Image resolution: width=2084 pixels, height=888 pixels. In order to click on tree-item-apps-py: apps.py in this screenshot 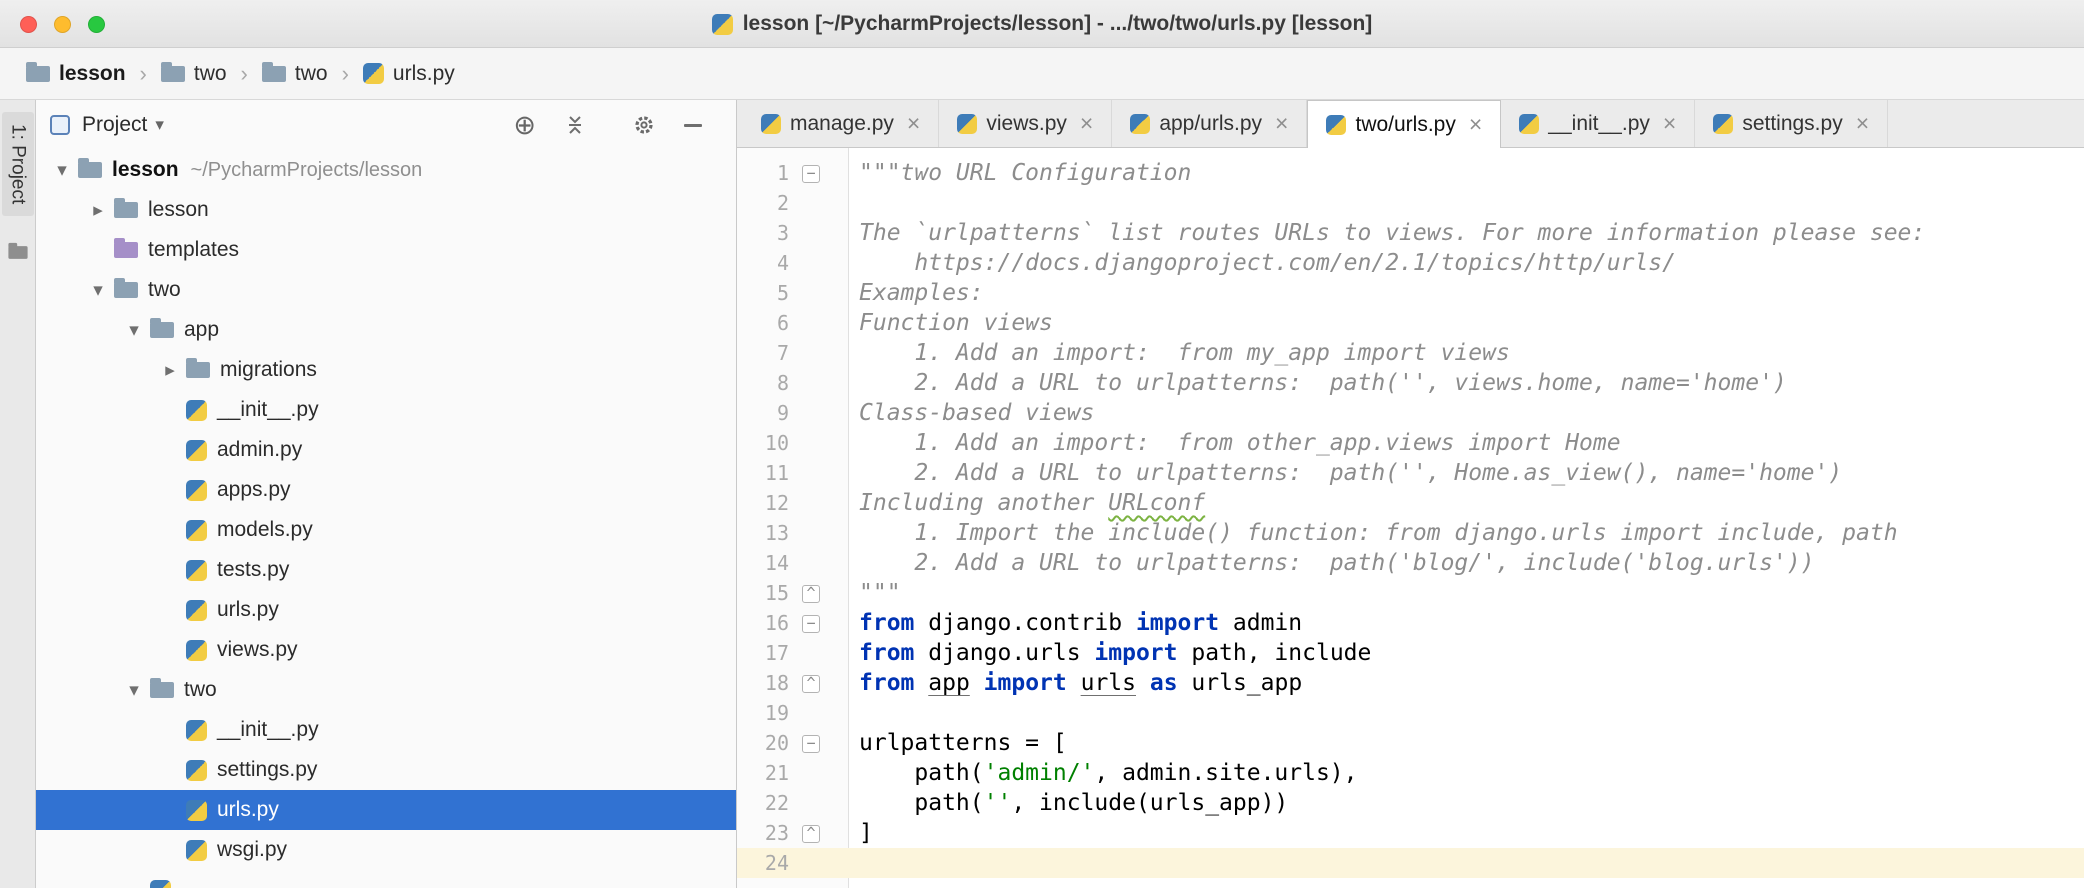, I will do `click(386, 490)`.